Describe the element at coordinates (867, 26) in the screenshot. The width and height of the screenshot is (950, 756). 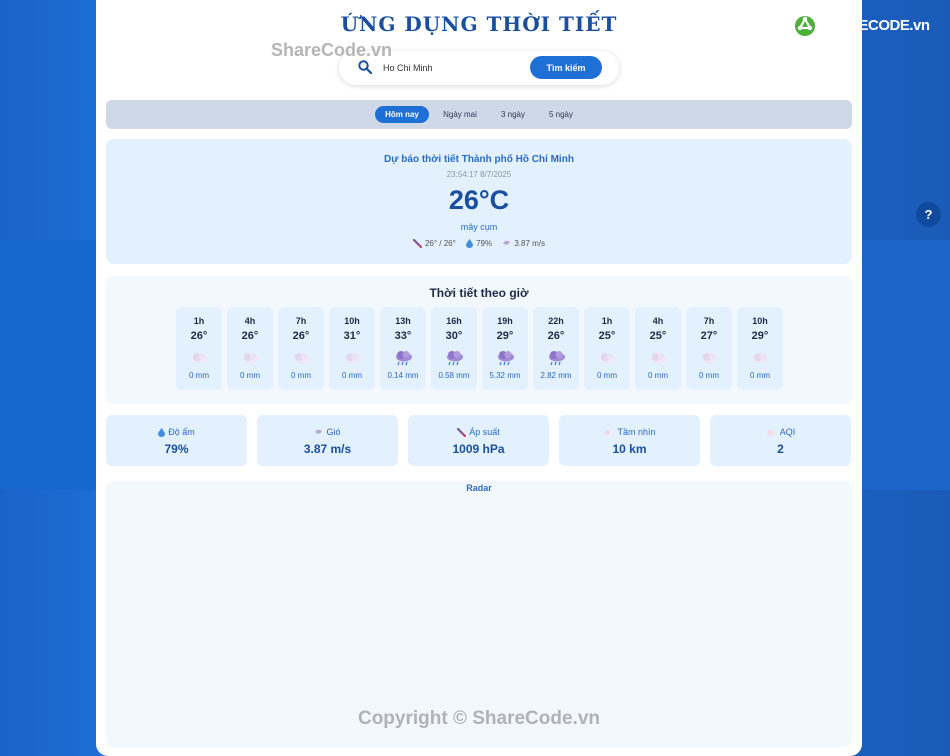
I see `sharecode-logo: SHARECODE.vn` at that location.